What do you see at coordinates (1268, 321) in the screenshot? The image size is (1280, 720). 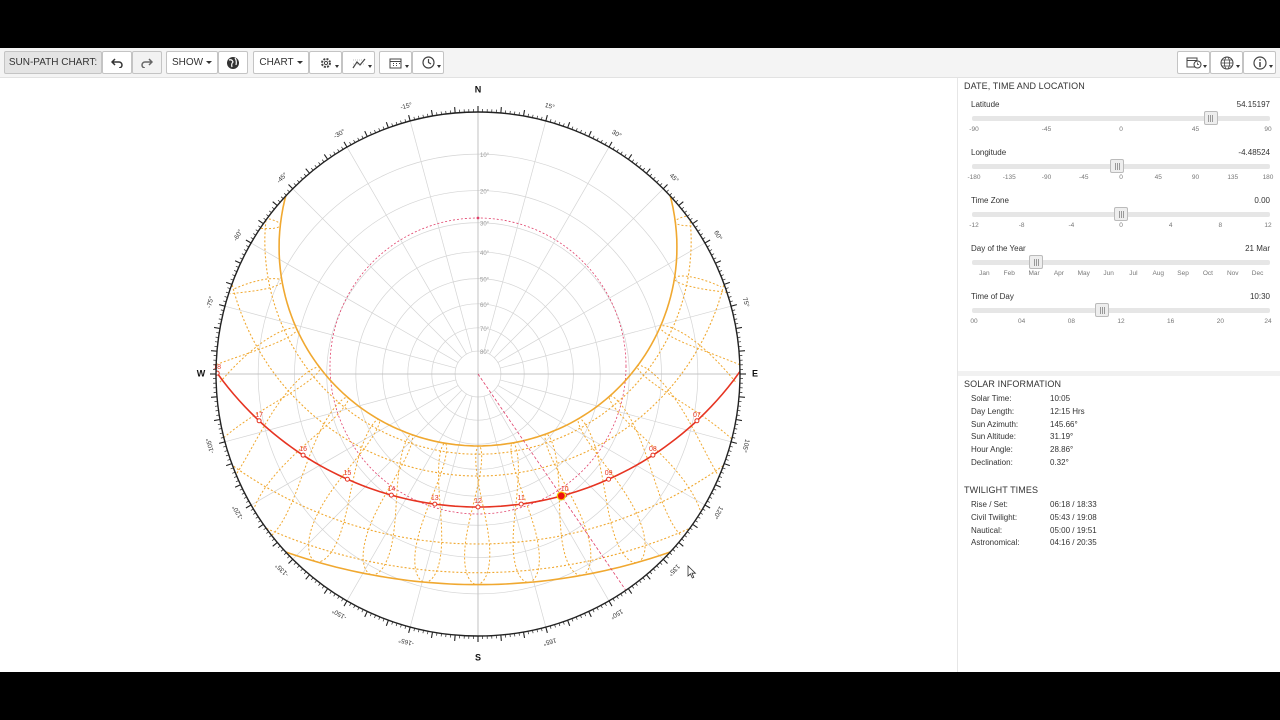 I see `slider-tick-label: 24` at bounding box center [1268, 321].